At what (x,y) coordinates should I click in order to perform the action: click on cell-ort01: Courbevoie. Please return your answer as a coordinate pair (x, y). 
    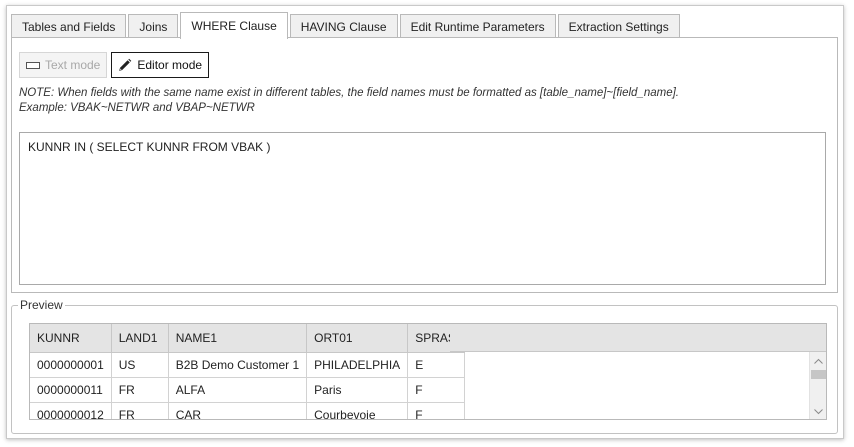
    Looking at the image, I should click on (357, 410).